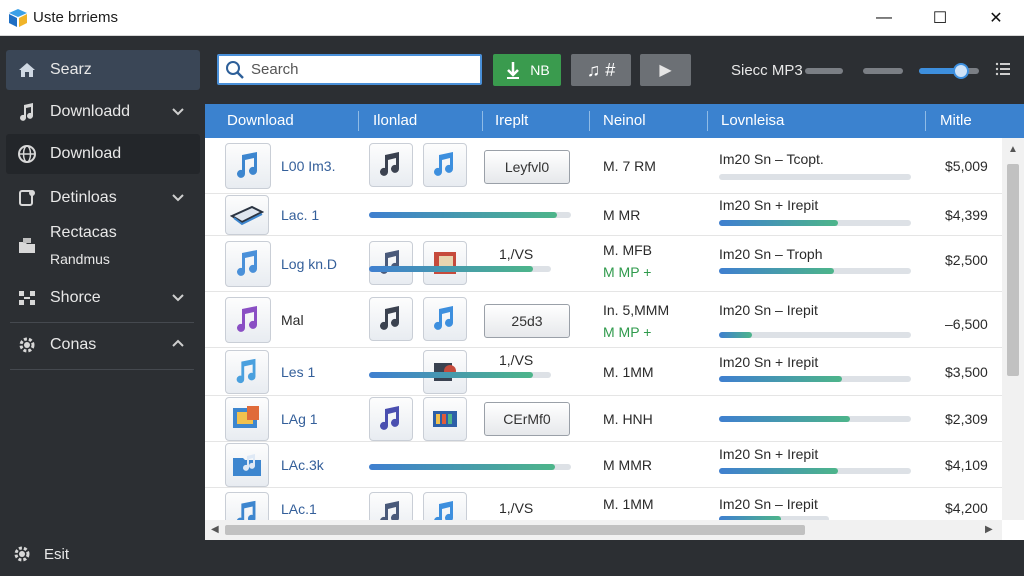  I want to click on column-header: Lovnleisa, so click(752, 120).